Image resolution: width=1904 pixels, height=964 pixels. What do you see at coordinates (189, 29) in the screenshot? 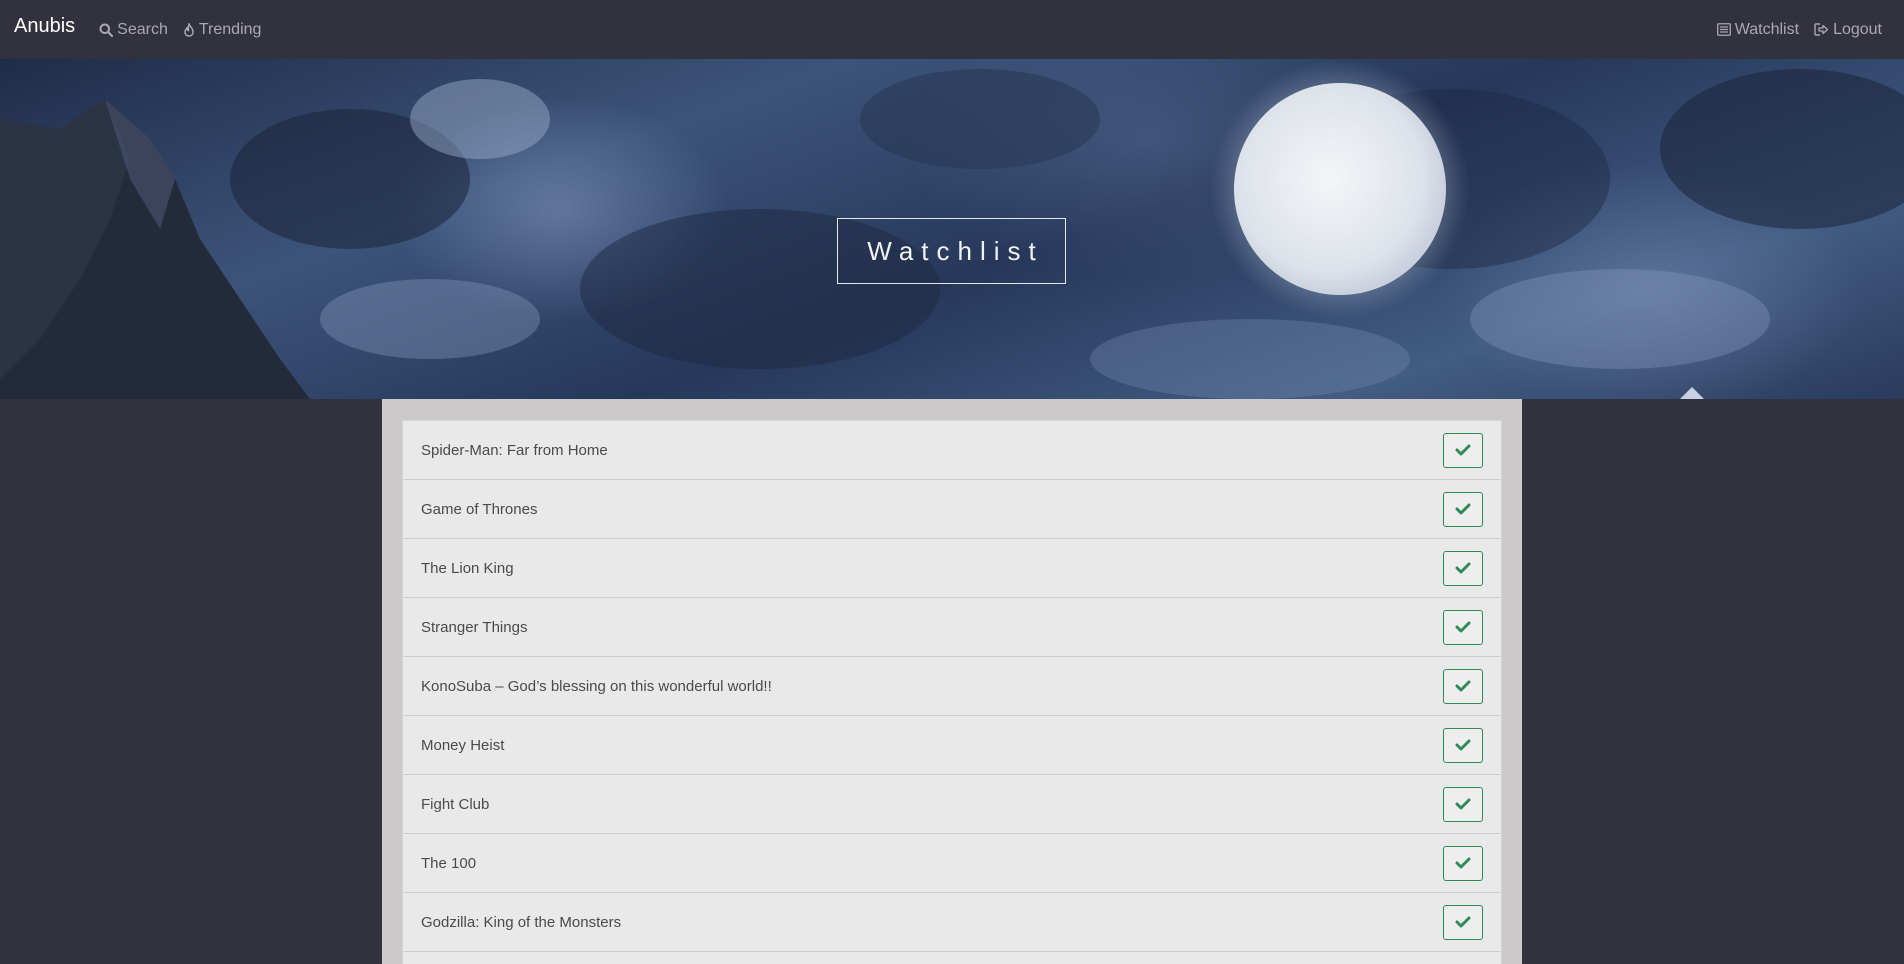
I see `fire-icon` at bounding box center [189, 29].